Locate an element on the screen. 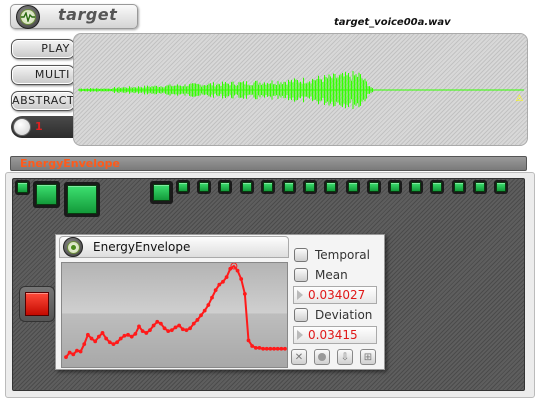 Image resolution: width=539 pixels, height=404 pixels. record-radio is located at coordinates (22, 127).